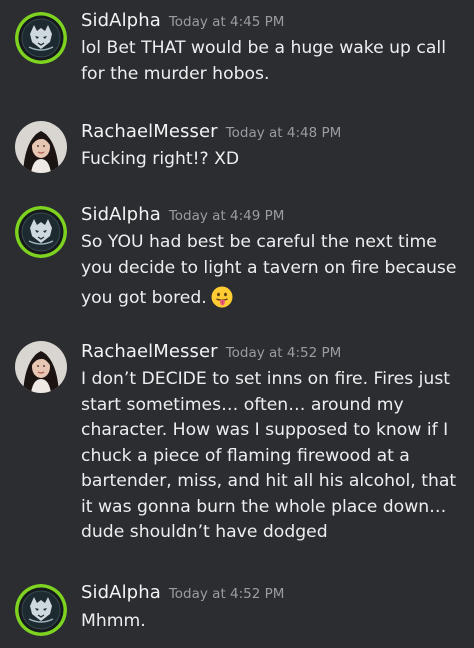 The image size is (474, 648). I want to click on message-timestamp: Today at 4:49 PM, so click(227, 216).